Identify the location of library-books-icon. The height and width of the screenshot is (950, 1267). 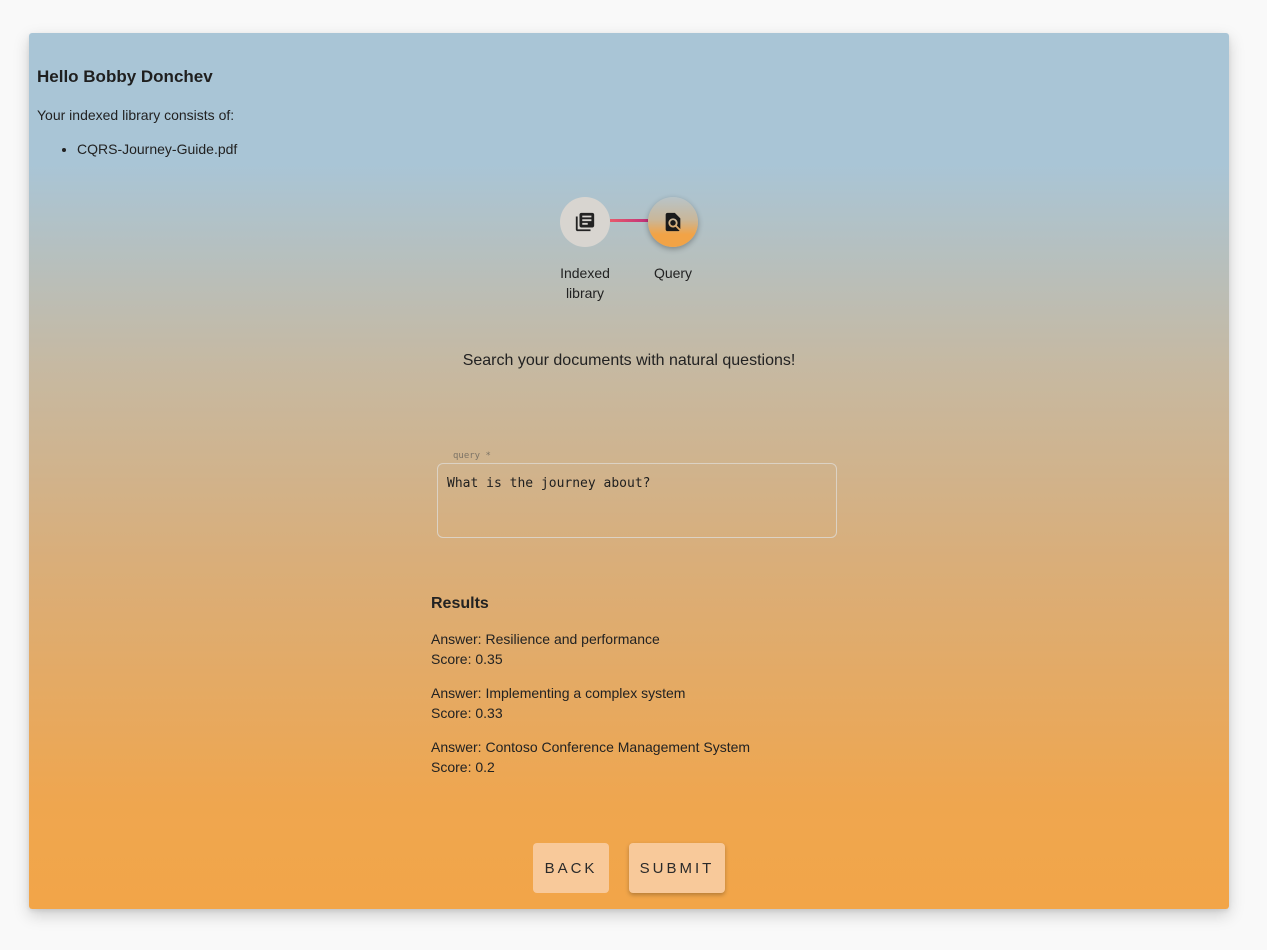
(585, 222).